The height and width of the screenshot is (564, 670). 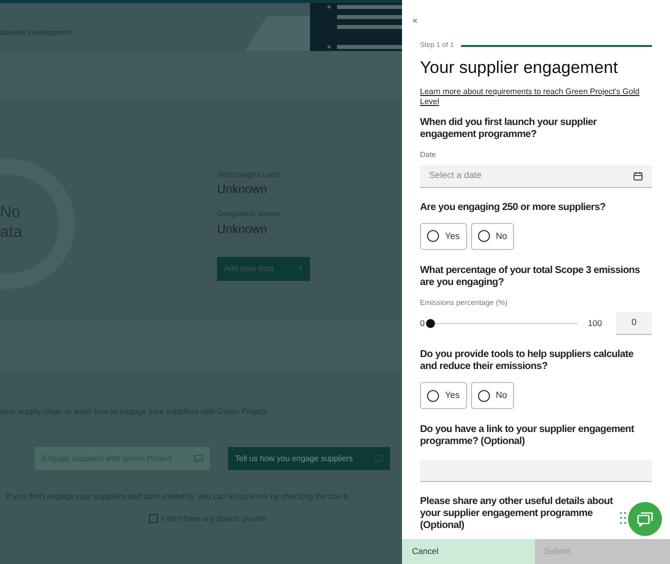 I want to click on slider-max: 100, so click(x=595, y=323).